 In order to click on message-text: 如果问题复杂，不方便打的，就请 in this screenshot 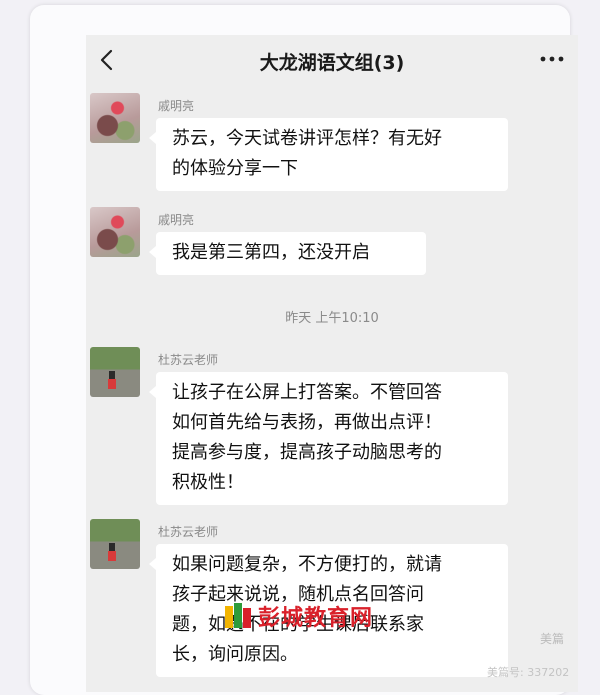, I will do `click(307, 564)`.